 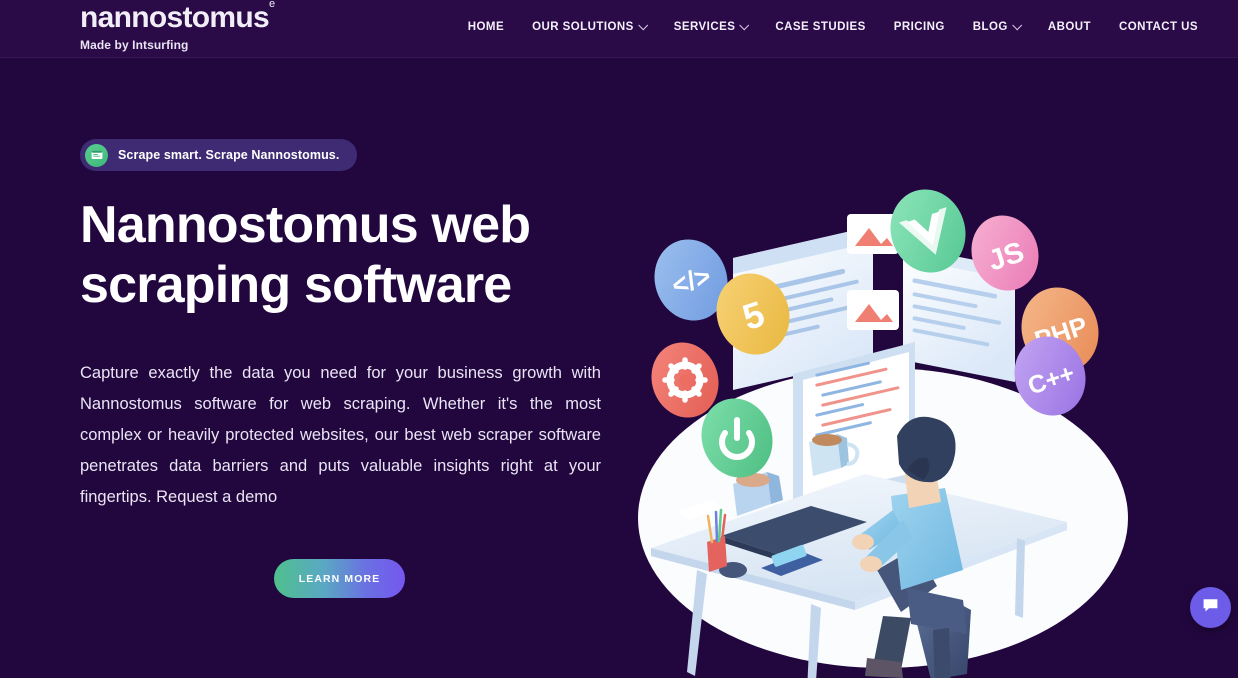 I want to click on nav-item-label: OUR SOLUTIONS, so click(x=583, y=27).